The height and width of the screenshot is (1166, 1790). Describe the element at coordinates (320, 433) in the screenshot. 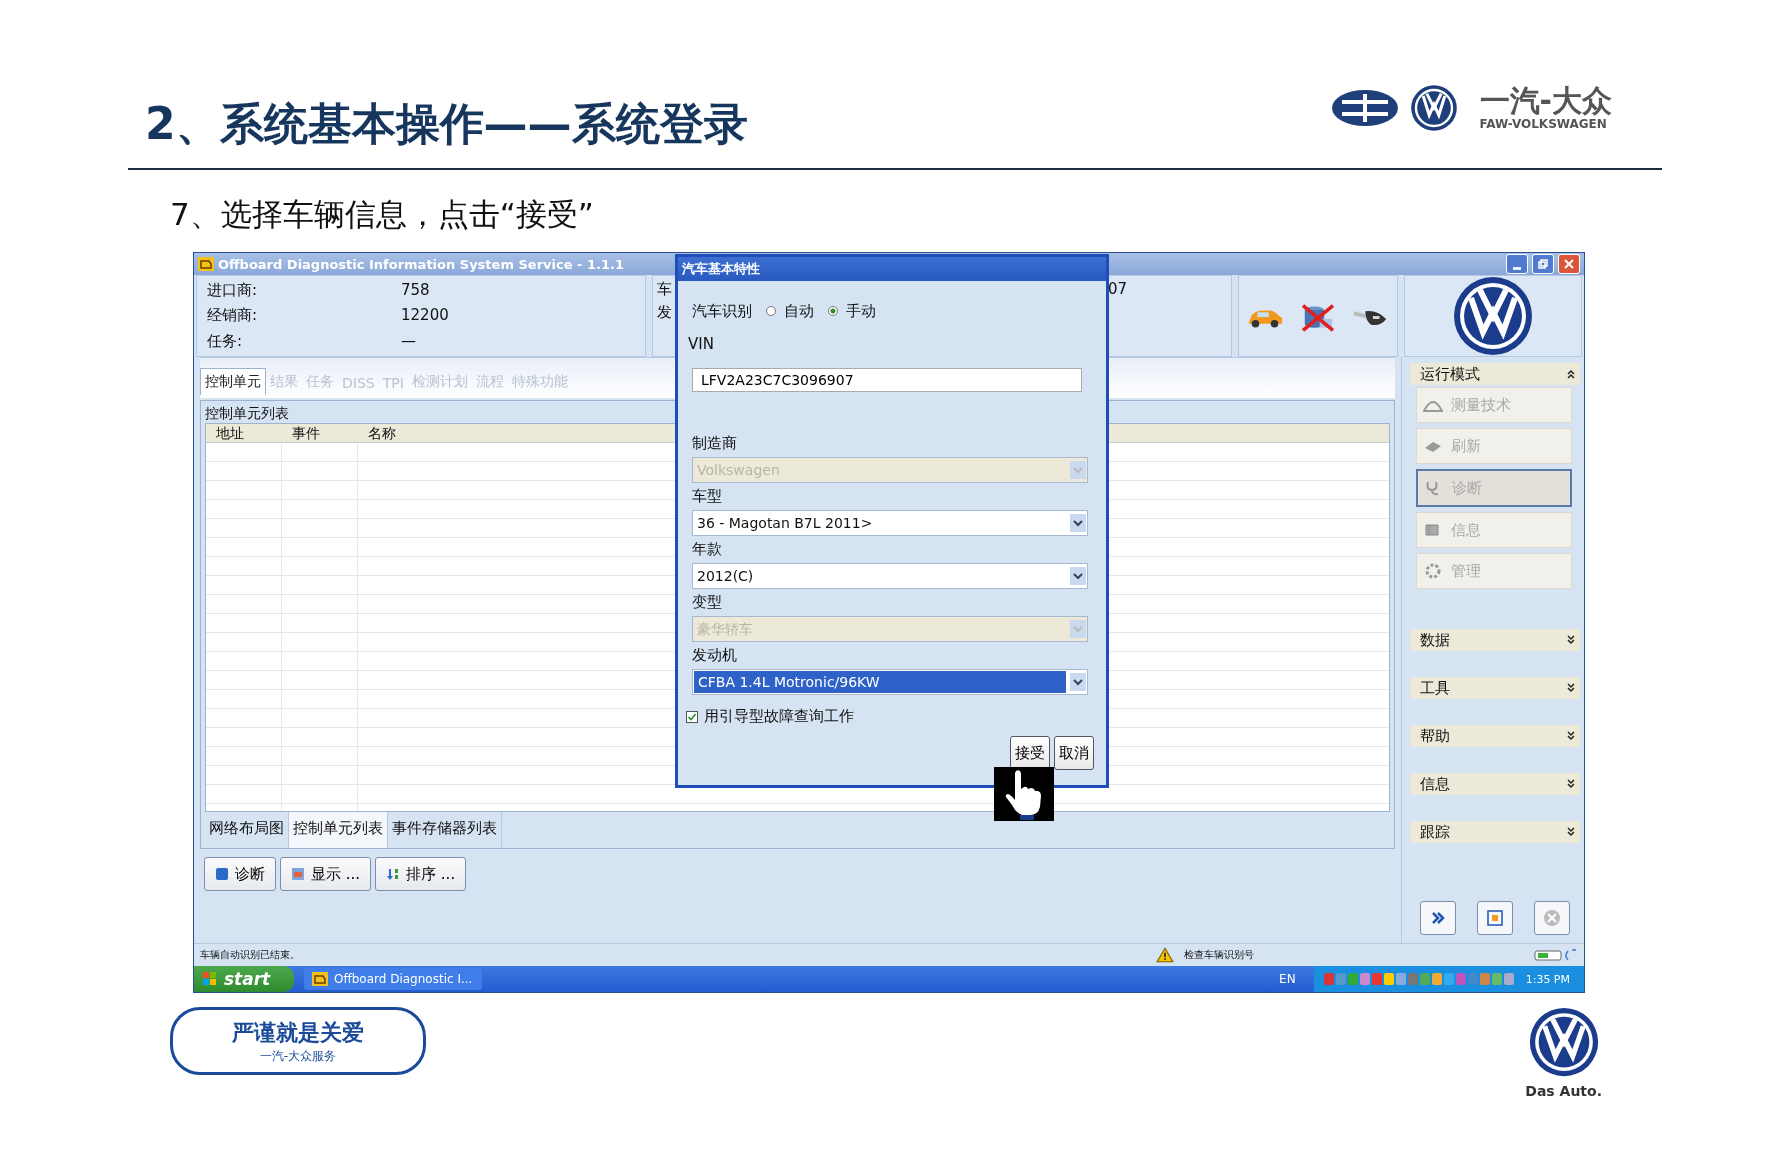

I see `column-header: 事件` at that location.